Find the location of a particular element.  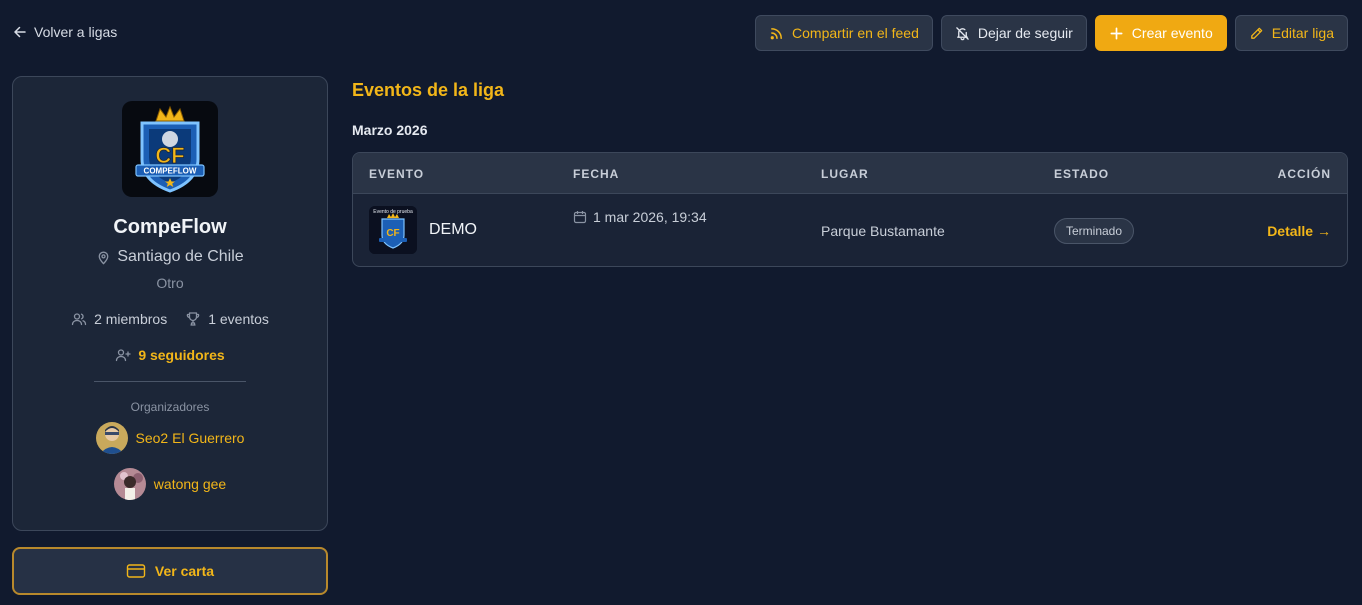

event-date: 1 mar 2026, 19:34 is located at coordinates (640, 217).